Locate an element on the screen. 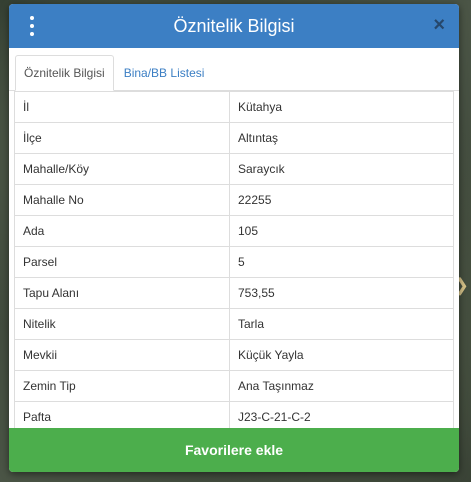 Image resolution: width=471 pixels, height=482 pixels. attribute-value: 5 is located at coordinates (341, 262).